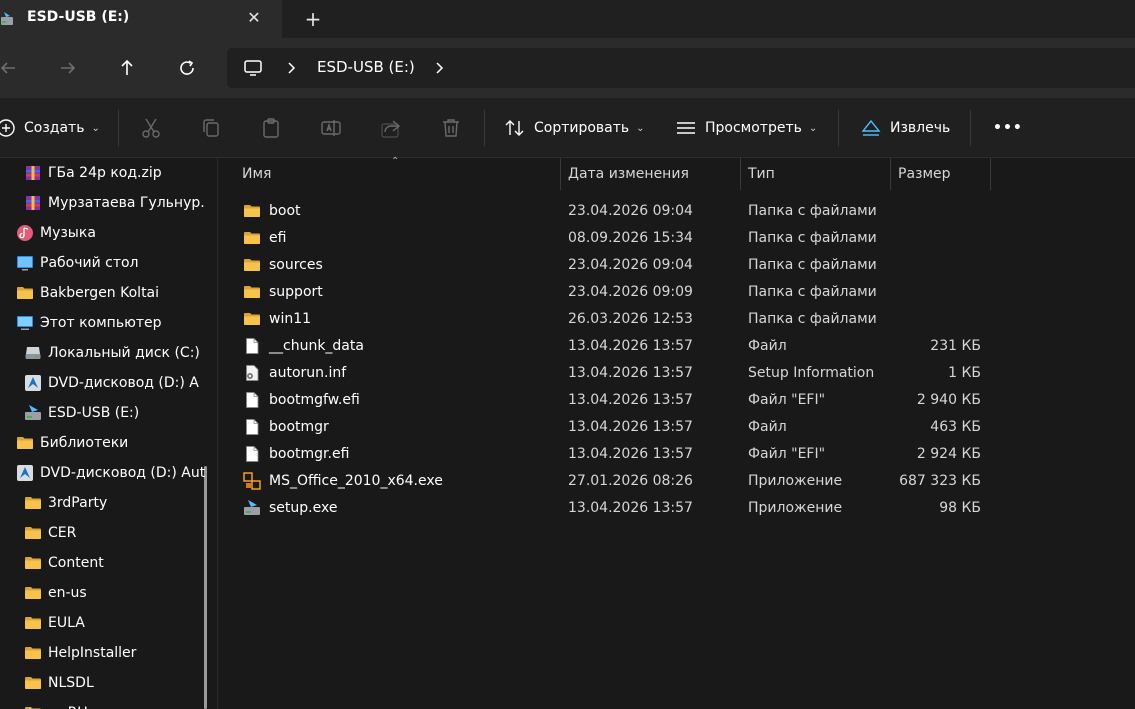 The width and height of the screenshot is (1135, 709). I want to click on sidebar-item: Локальный диск (C:), so click(112, 353).